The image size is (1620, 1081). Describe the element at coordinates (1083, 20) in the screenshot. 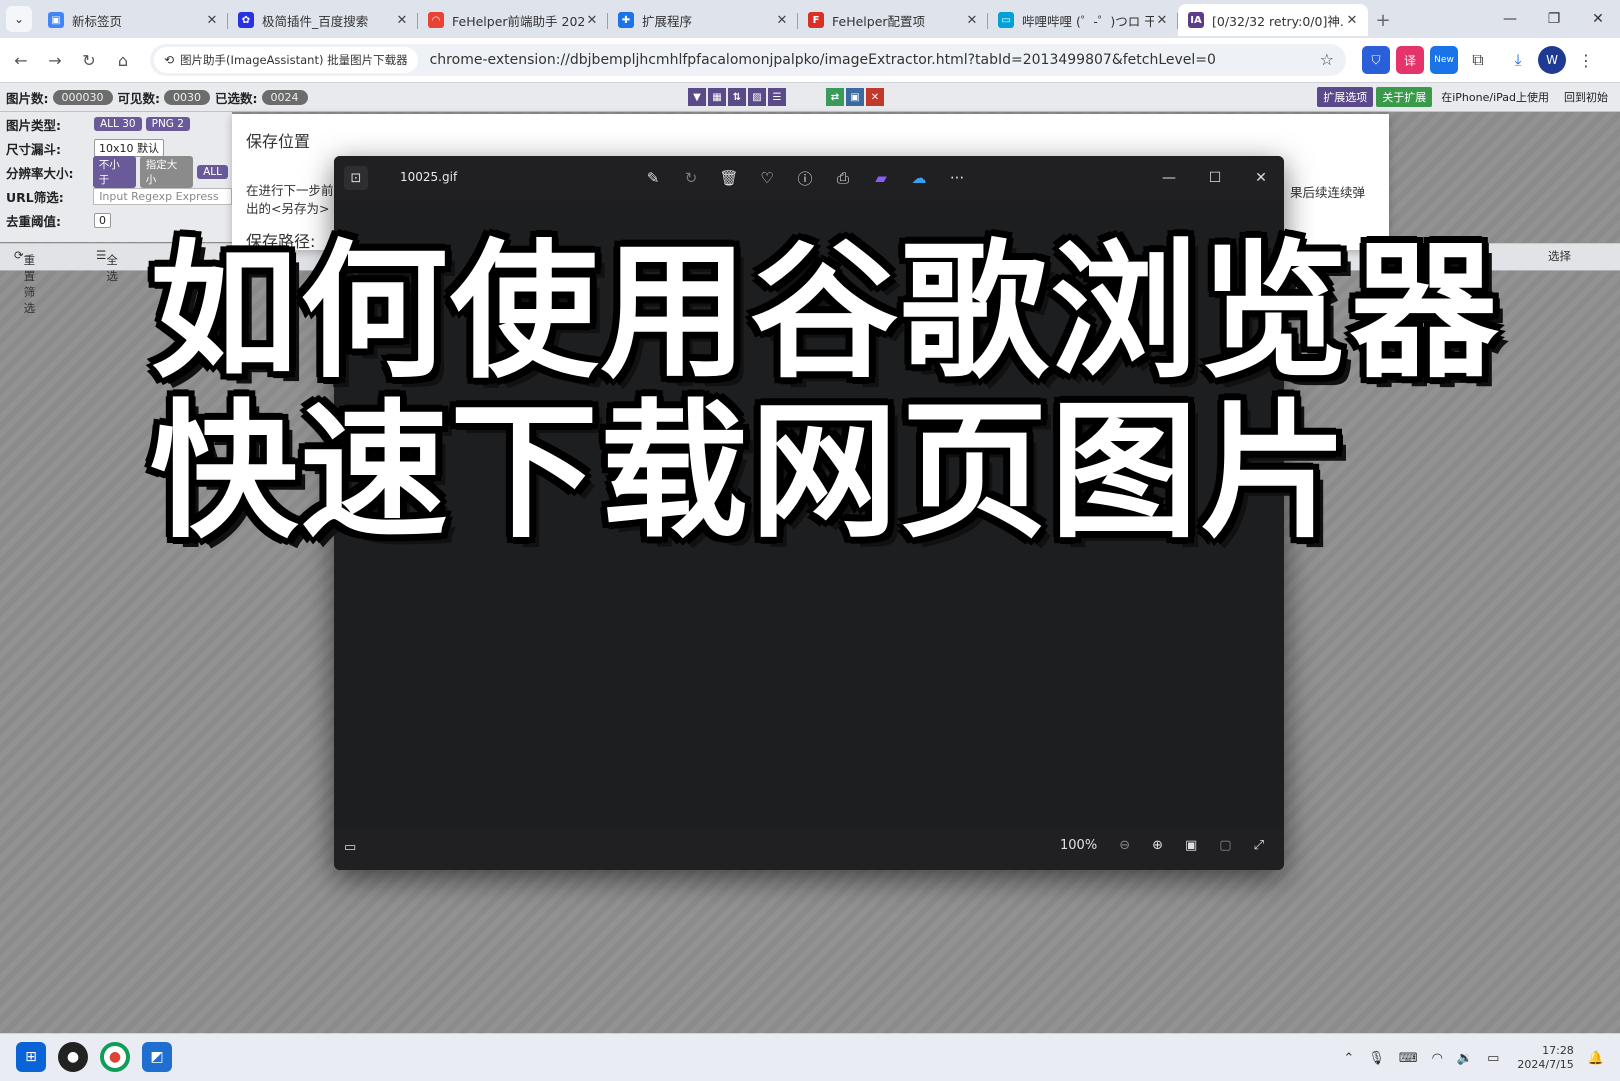

I see `tab-bilibili: ▭ 哔哩哔哩 (゜-゜)つロ 干杯 ✕` at that location.